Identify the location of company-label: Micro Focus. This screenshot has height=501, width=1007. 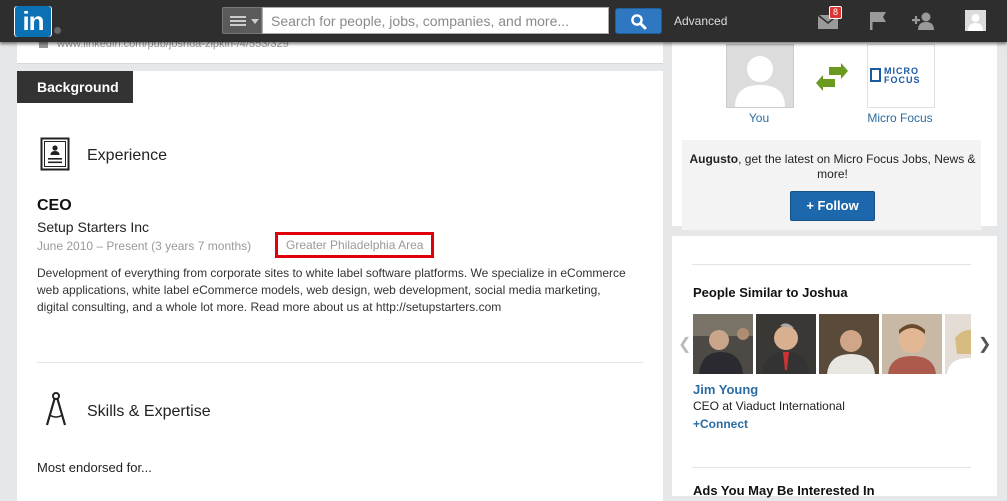
(900, 118).